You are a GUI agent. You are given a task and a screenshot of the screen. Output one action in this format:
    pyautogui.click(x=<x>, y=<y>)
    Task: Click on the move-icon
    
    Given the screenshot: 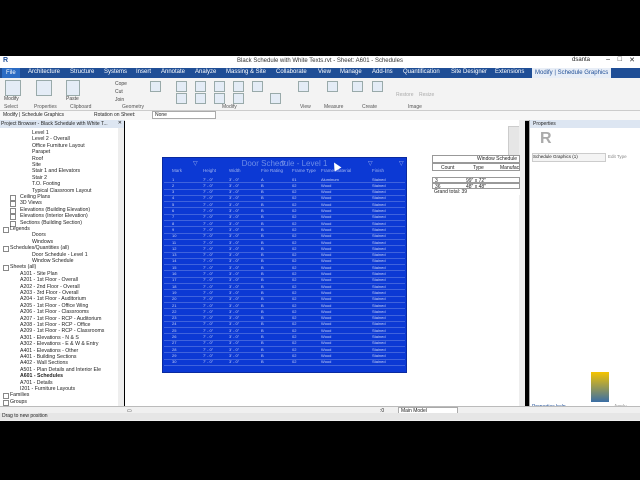 What is the action you would take?
    pyautogui.click(x=181, y=98)
    